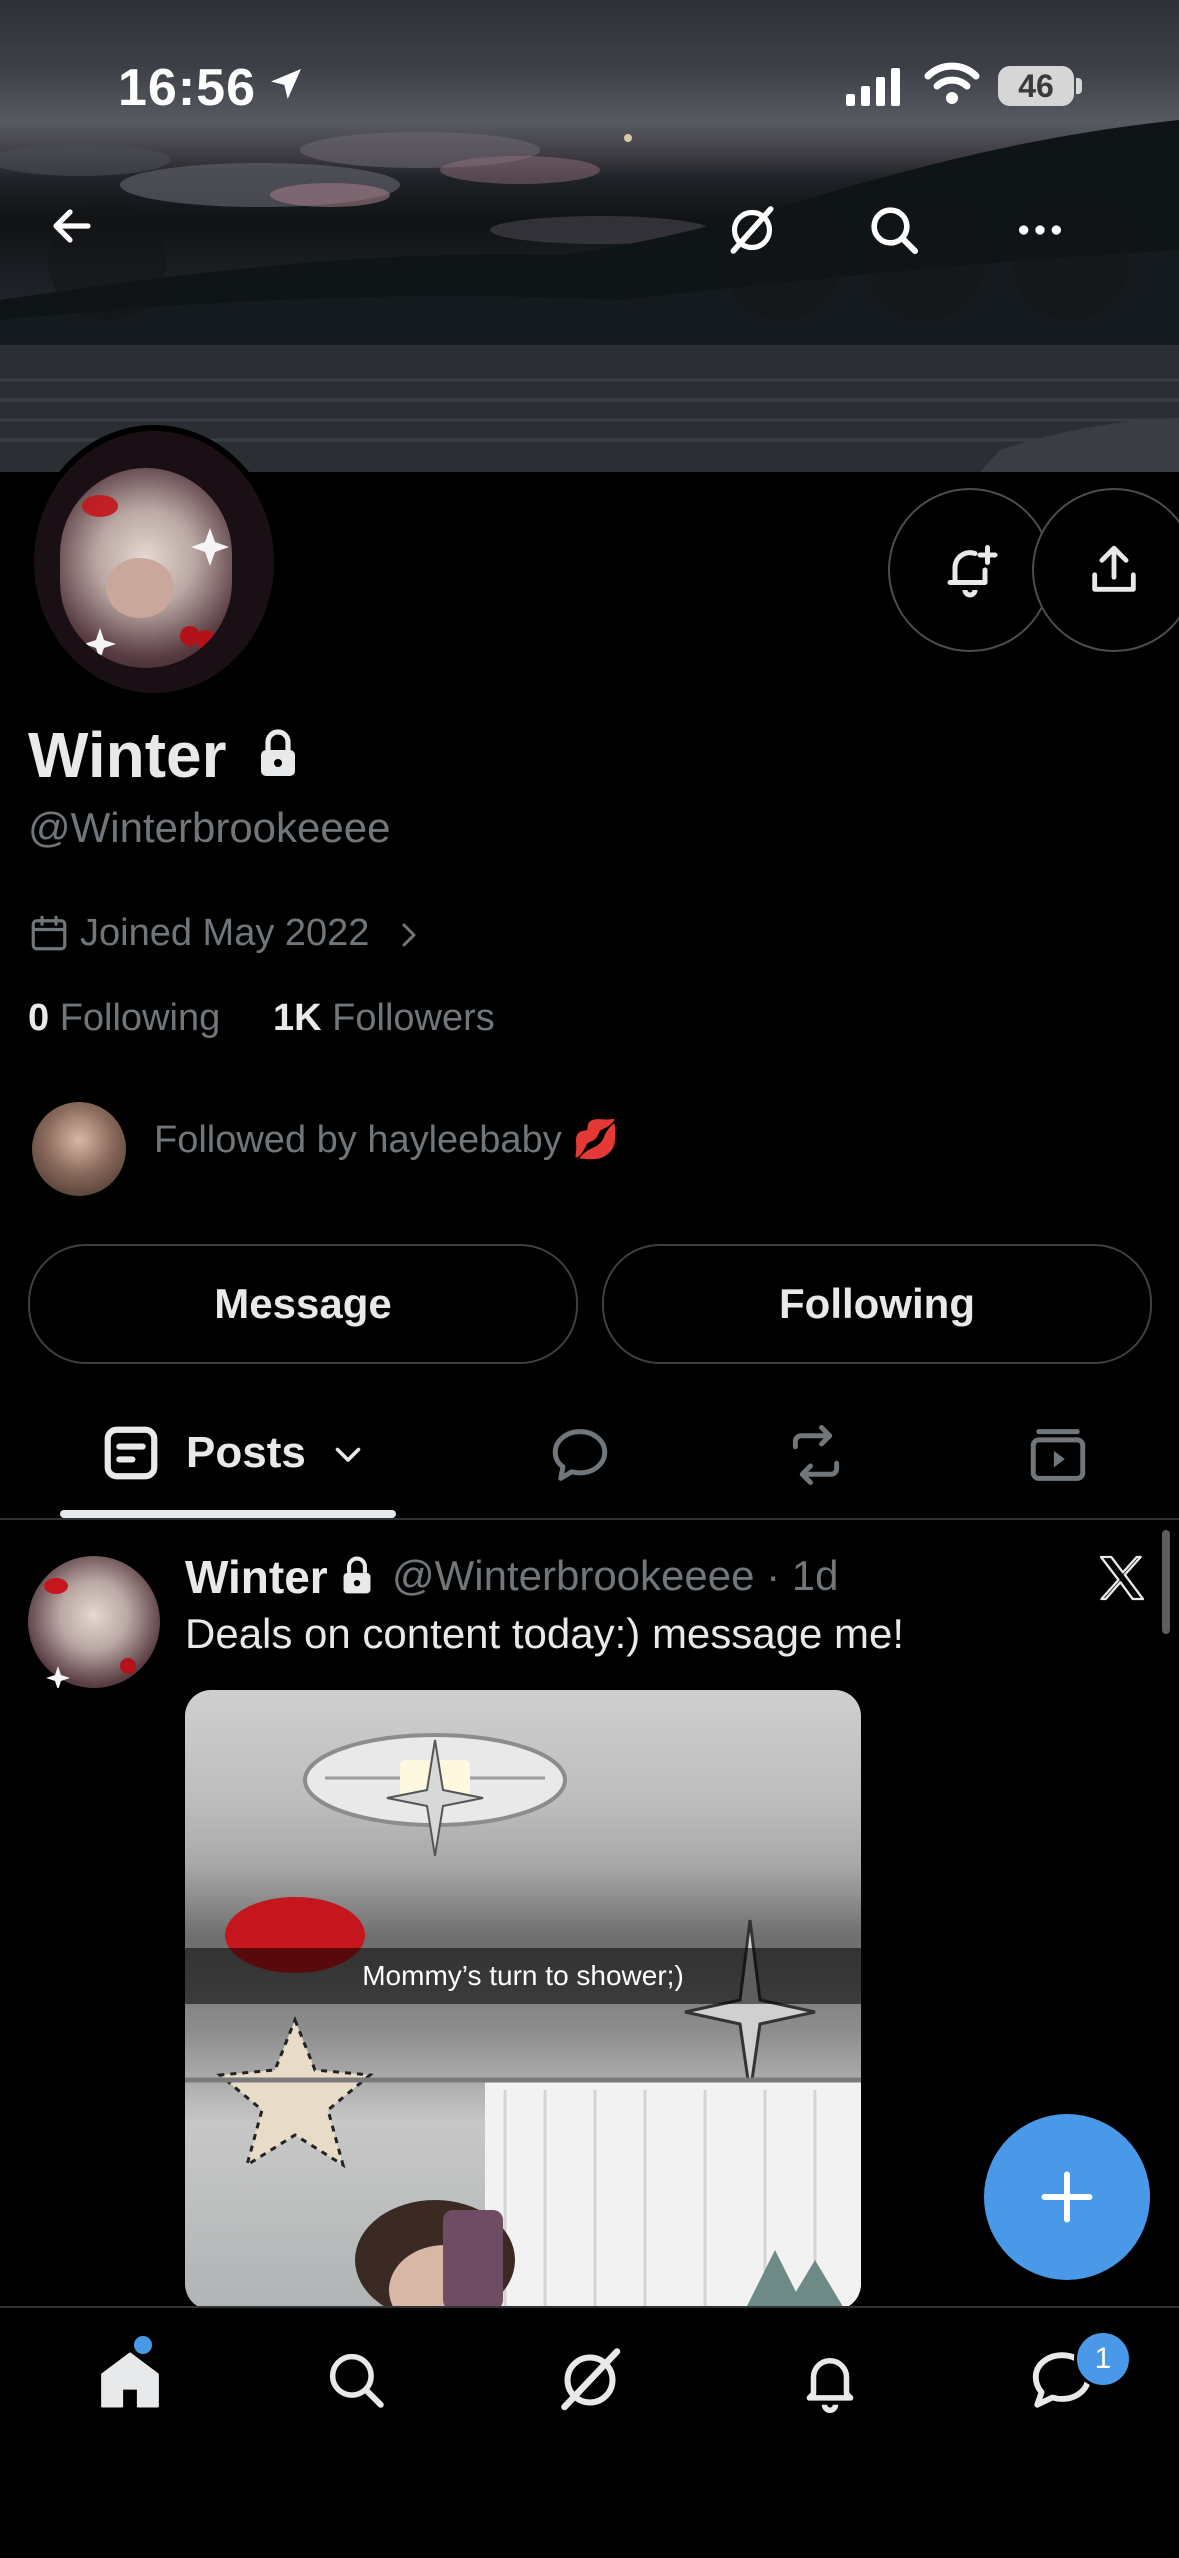 This screenshot has width=1179, height=2558. What do you see at coordinates (952, 83) in the screenshot?
I see `wifi-icon` at bounding box center [952, 83].